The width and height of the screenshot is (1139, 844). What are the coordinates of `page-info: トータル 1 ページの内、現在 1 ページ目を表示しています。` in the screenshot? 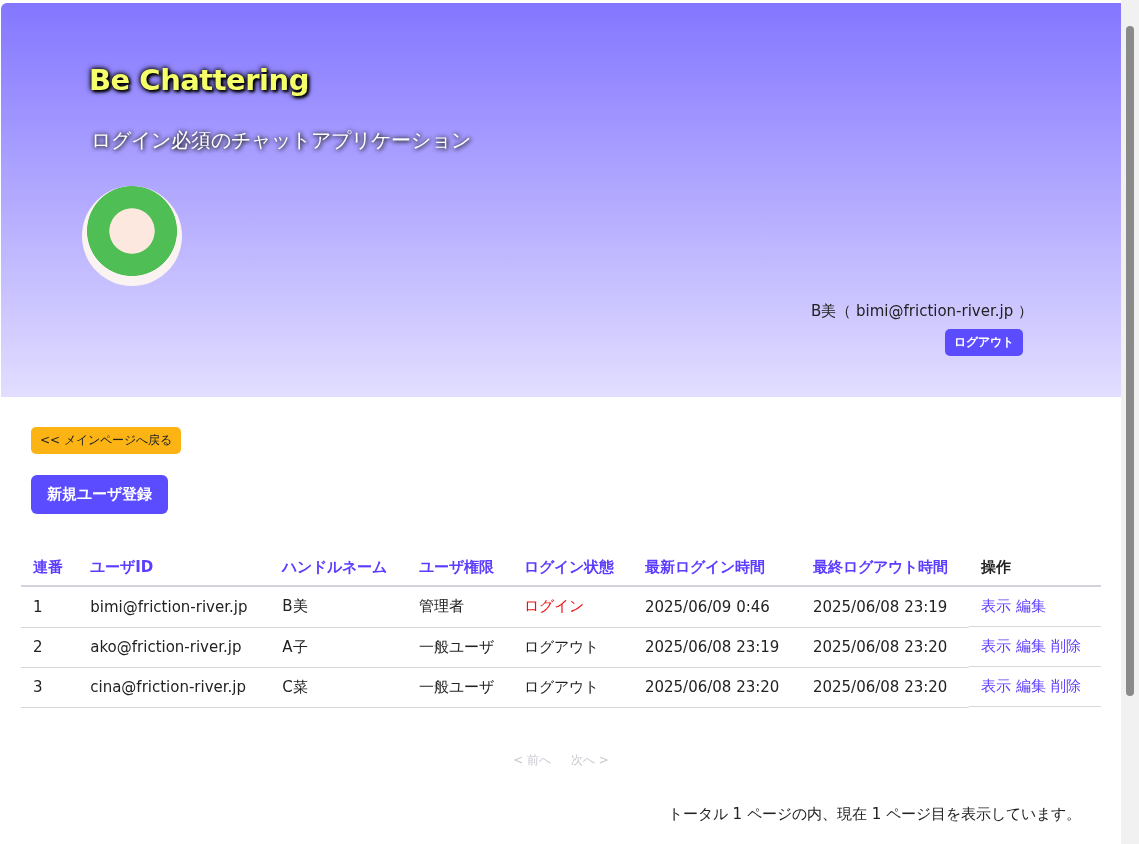 It's located at (873, 814).